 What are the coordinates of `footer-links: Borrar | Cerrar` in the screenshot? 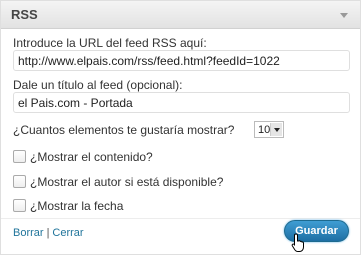 It's located at (48, 233).